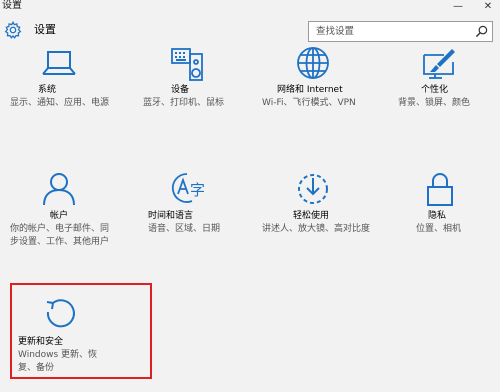 This screenshot has width=500, height=392. I want to click on page-title: 设置, so click(45, 29).